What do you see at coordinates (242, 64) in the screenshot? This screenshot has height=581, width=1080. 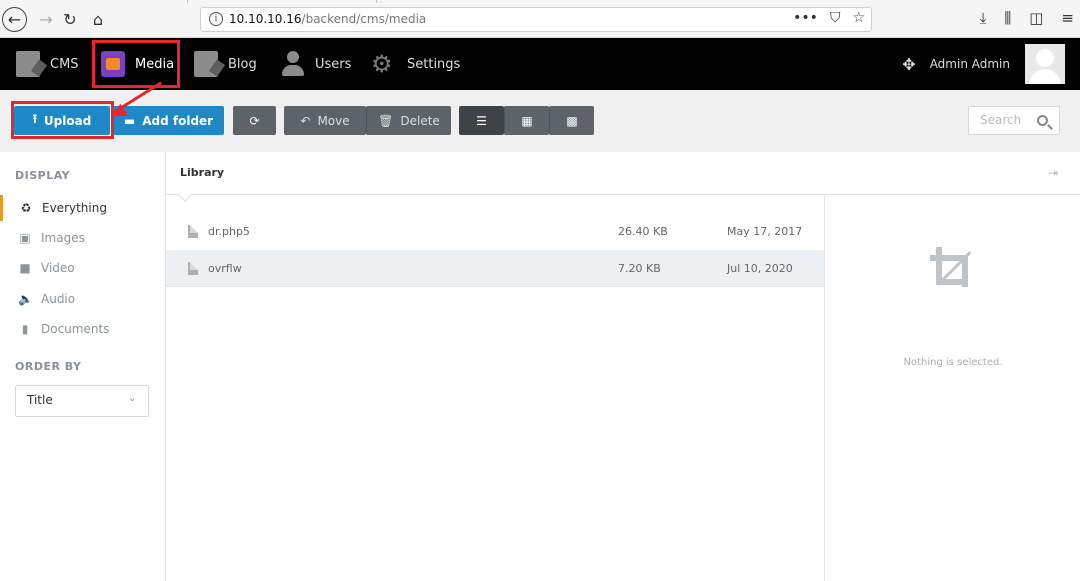 I see `nav-item-blog-label: Blog` at bounding box center [242, 64].